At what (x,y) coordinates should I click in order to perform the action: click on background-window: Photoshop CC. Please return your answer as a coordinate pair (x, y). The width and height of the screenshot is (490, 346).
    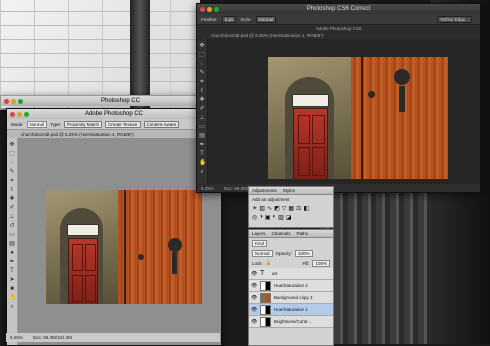
    Looking at the image, I should click on (101, 102).